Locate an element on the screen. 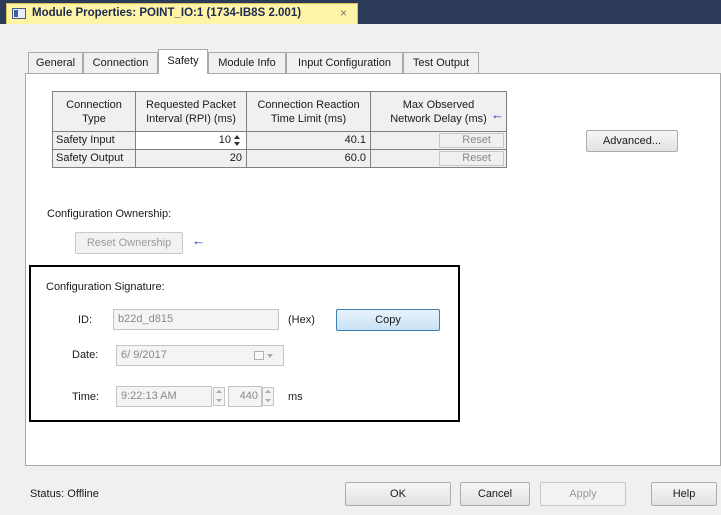 This screenshot has width=721, height=515. tab-general: General is located at coordinates (55, 62).